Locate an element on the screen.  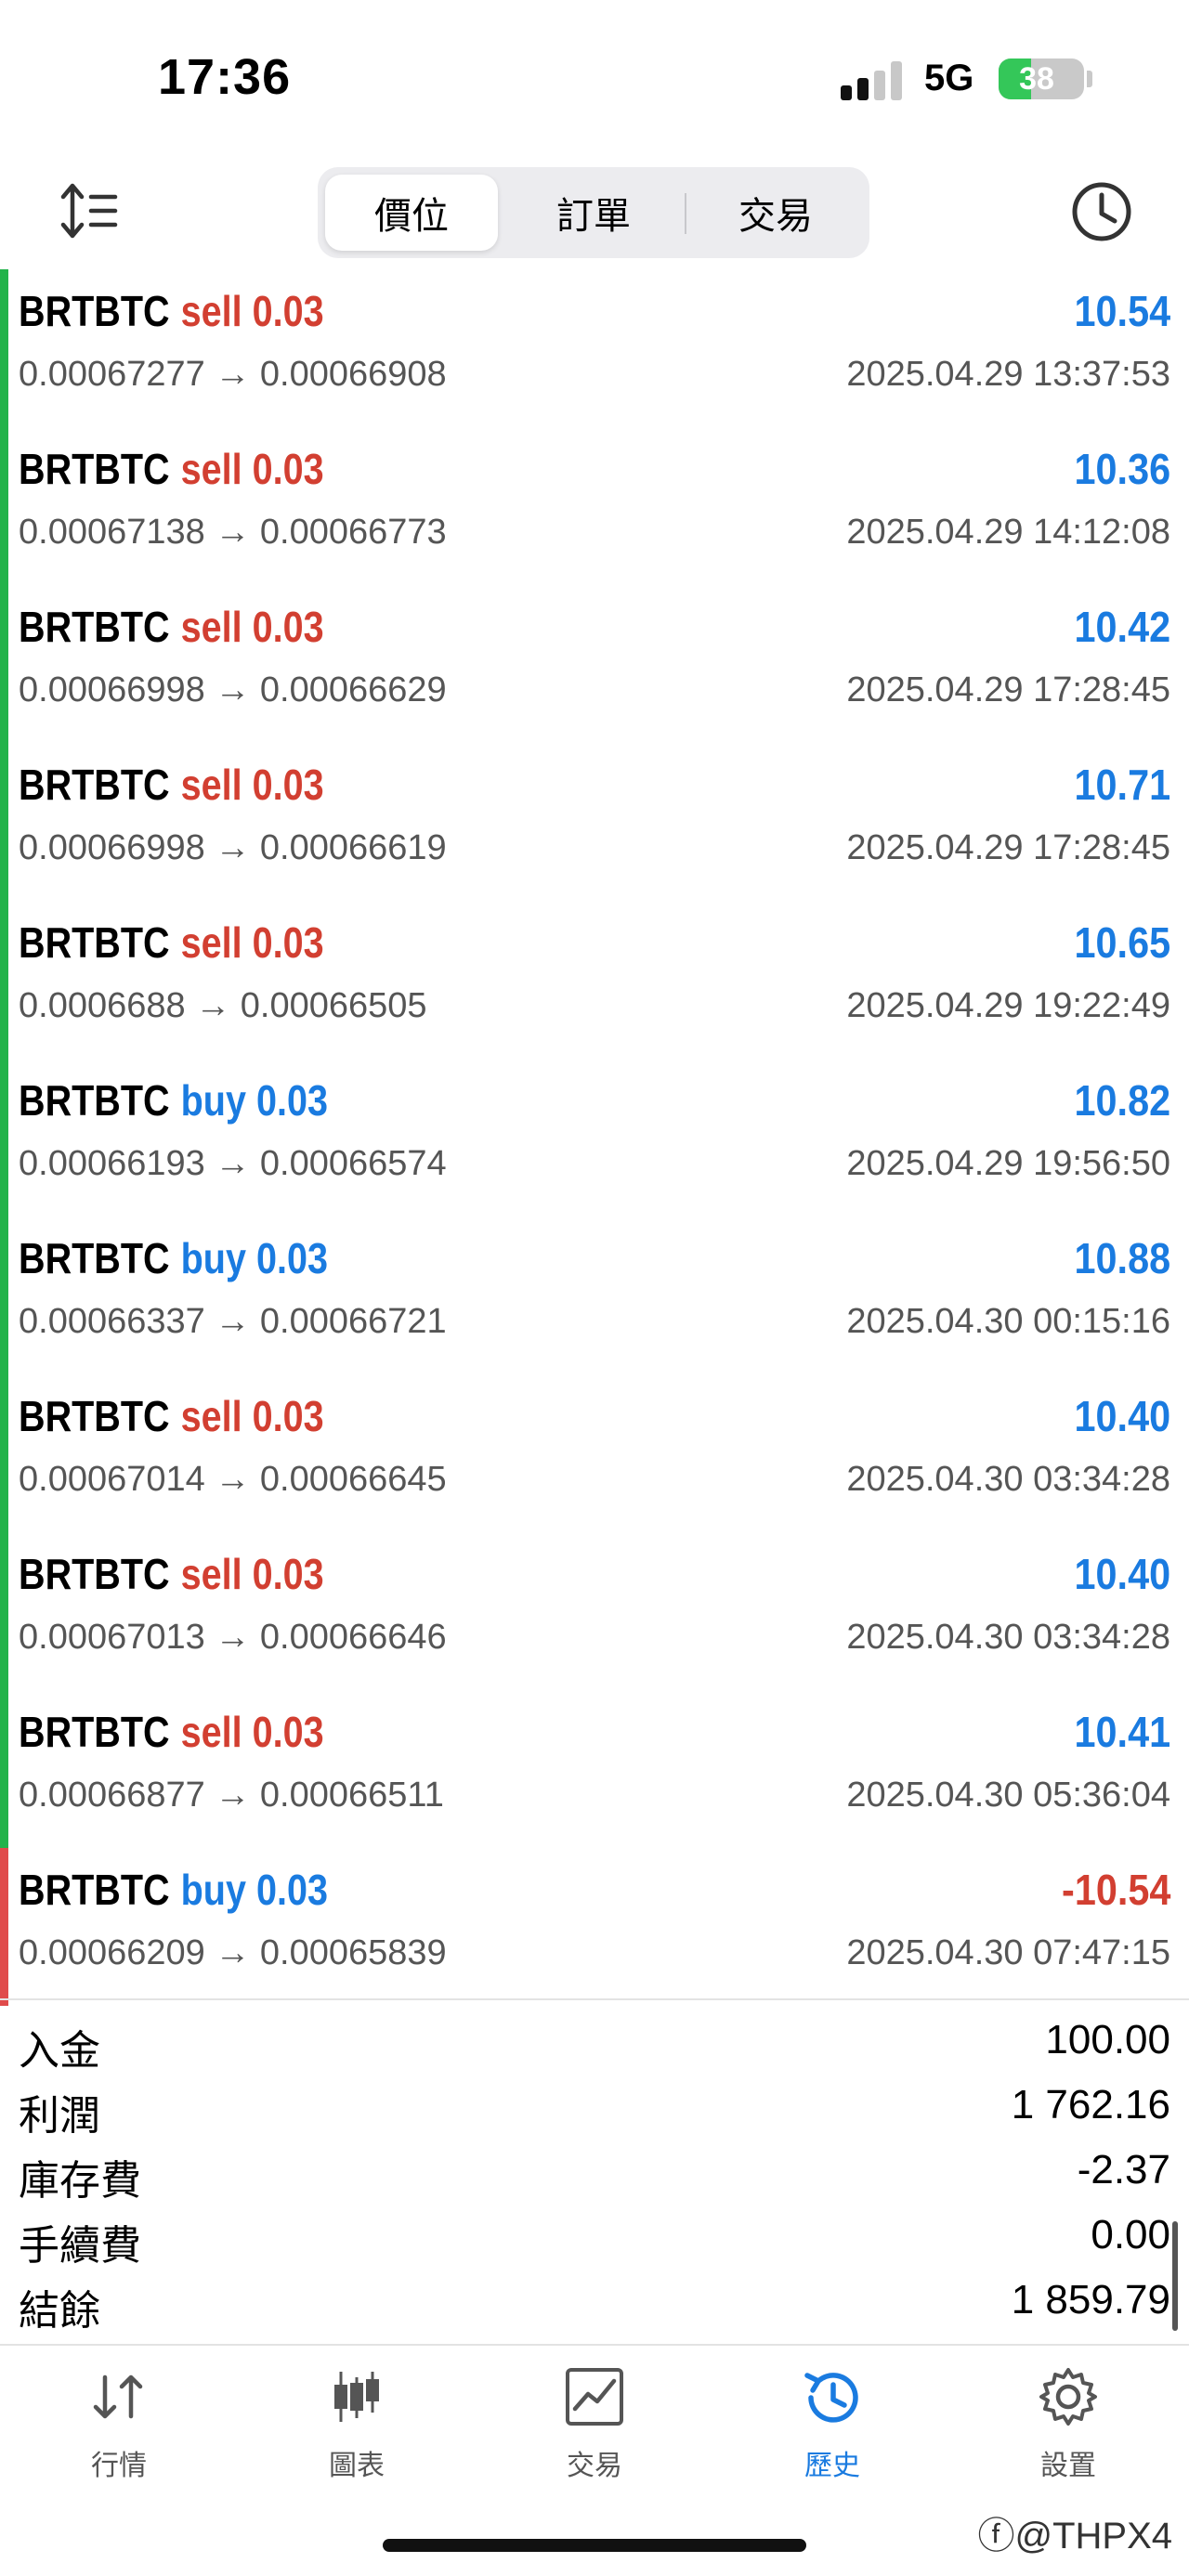
summary-label: 入金 is located at coordinates (59, 2051).